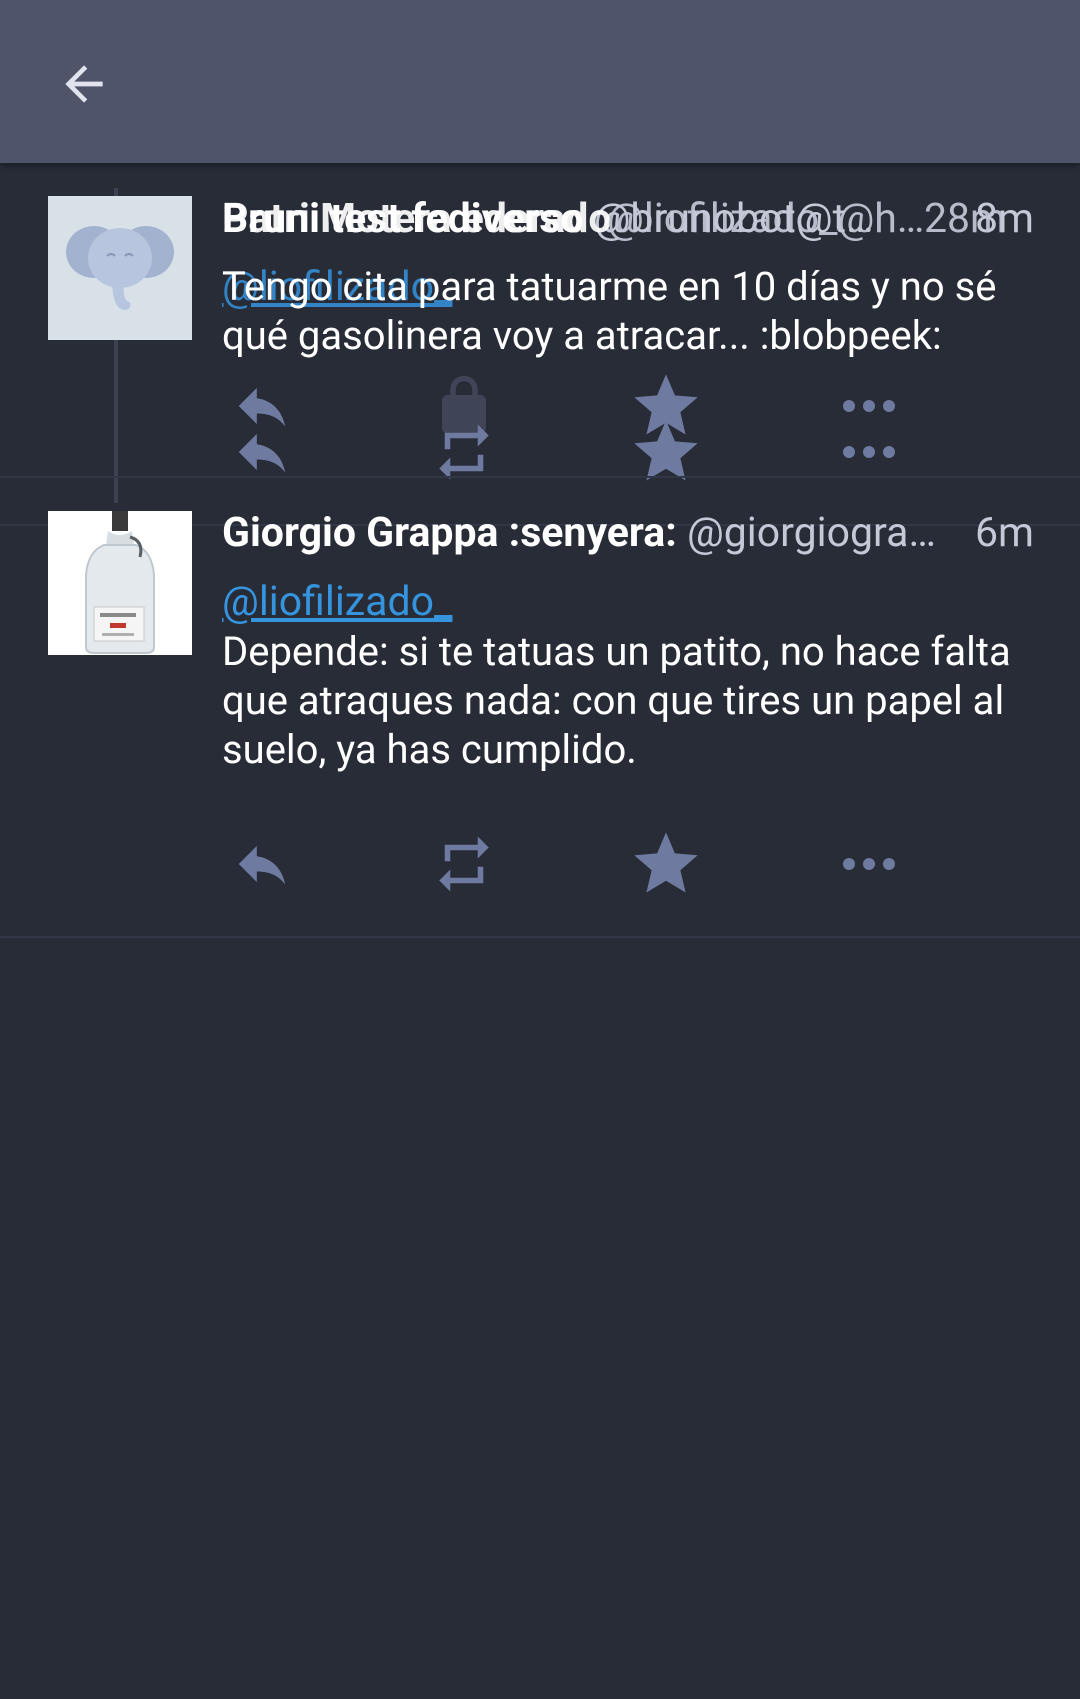 This screenshot has width=1080, height=1699. I want to click on arrow-left-icon, so click(84, 84).